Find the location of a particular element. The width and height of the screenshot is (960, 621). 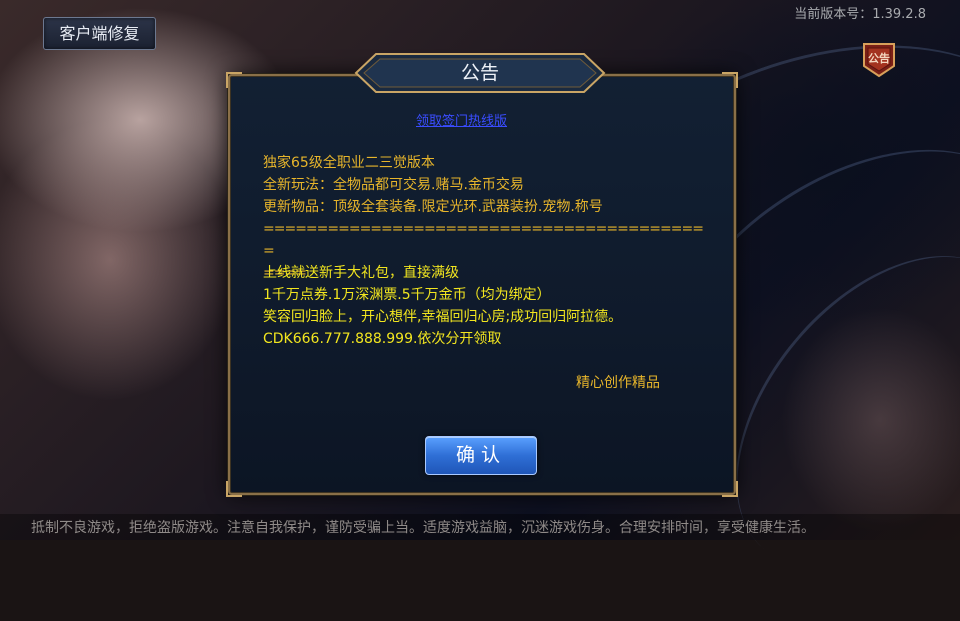

gift-line: 1千万点券.1万深渊票.5千万金币（均为绑定） is located at coordinates (407, 295).